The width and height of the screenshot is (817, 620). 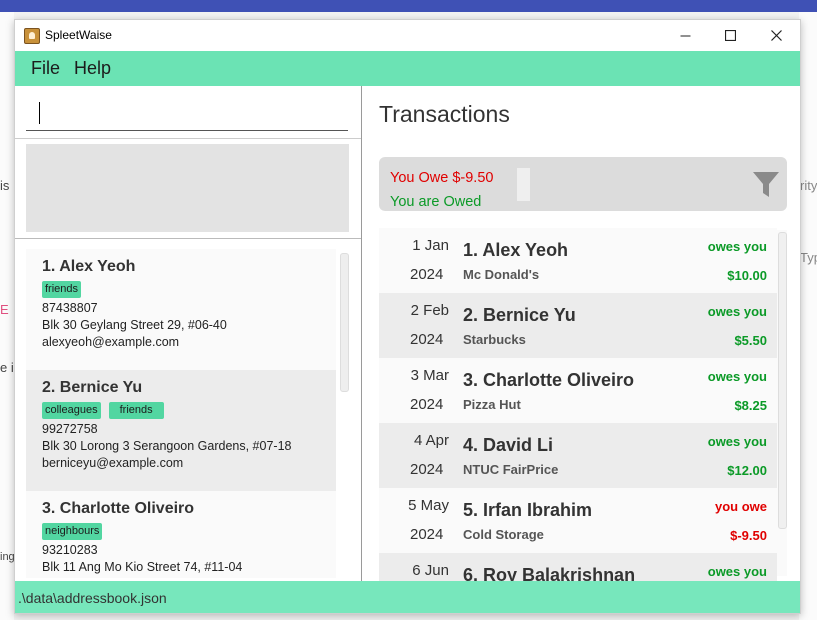 I want to click on background-text: e i, so click(x=7, y=367).